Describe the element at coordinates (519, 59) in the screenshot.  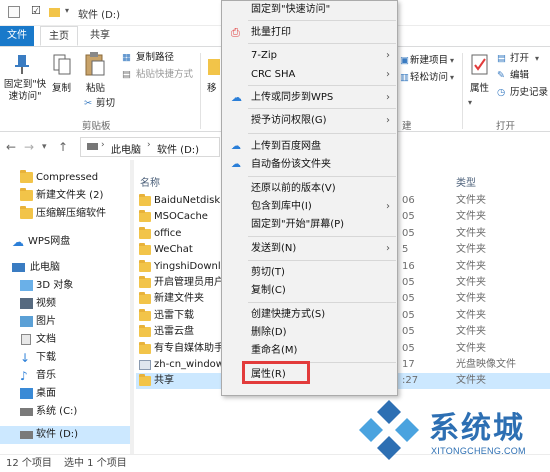
I see `open-button: 打开` at that location.